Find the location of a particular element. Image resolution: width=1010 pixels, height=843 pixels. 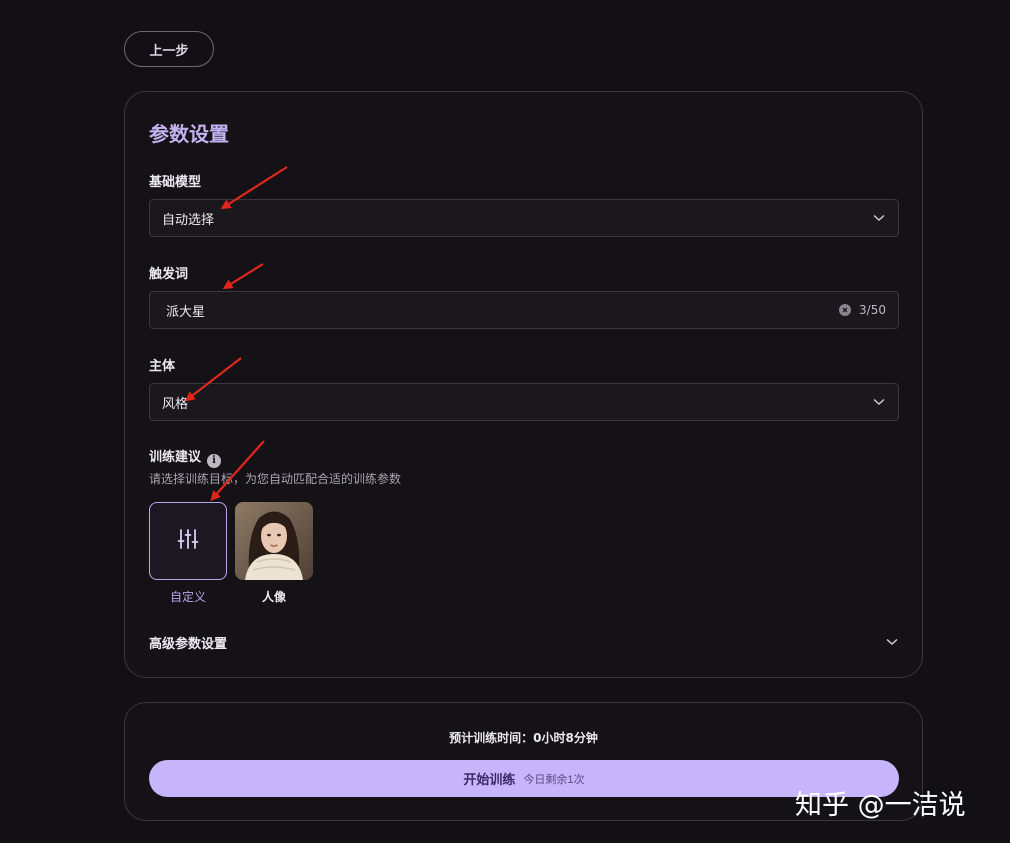

base-model-label: 基础模型 is located at coordinates (175, 182).